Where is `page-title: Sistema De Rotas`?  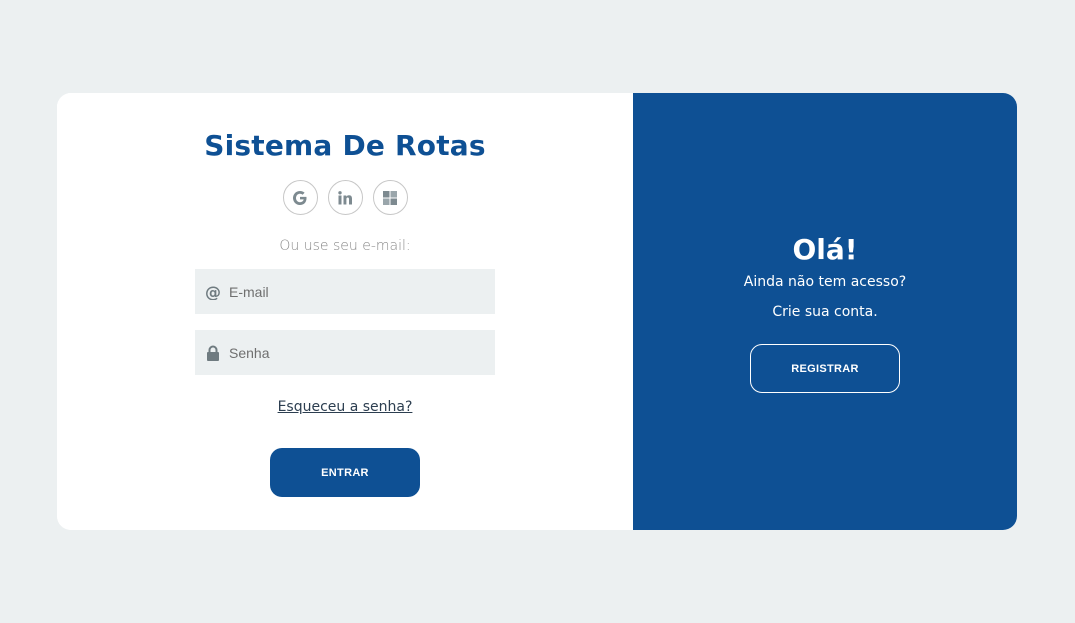
page-title: Sistema De Rotas is located at coordinates (345, 145).